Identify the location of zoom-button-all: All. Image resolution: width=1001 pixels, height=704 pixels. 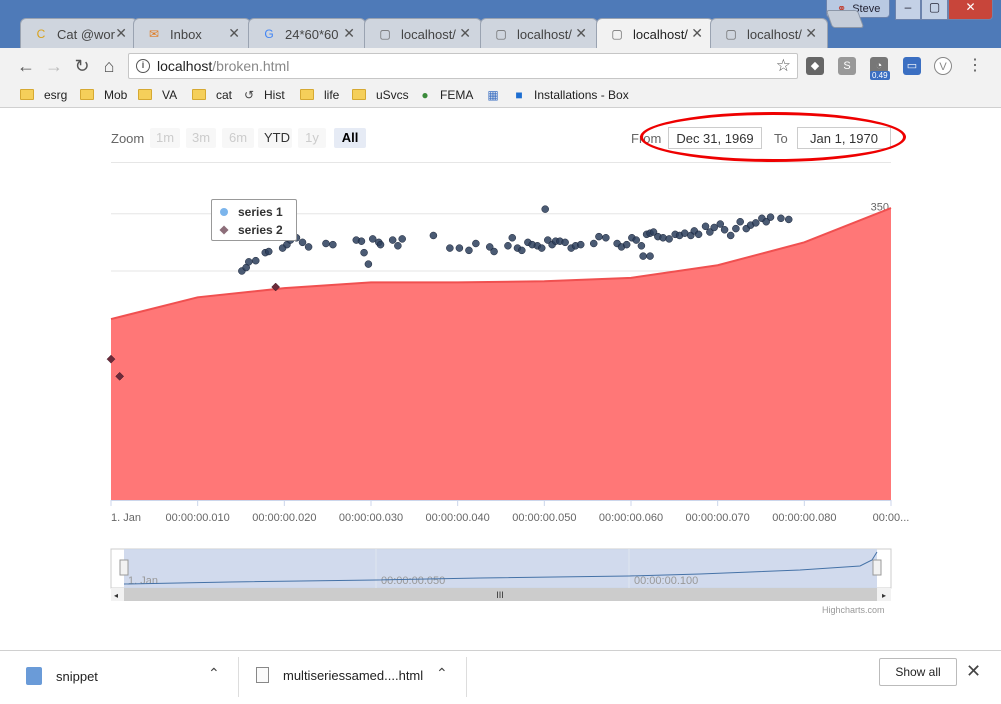
(350, 138).